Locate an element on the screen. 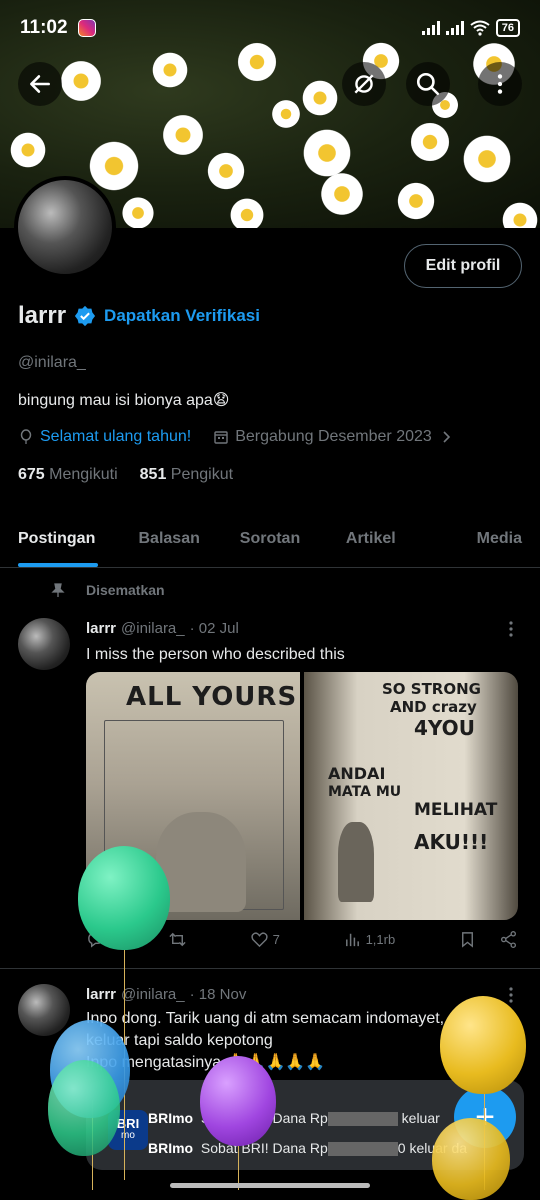 The image size is (540, 1200). home-indicator is located at coordinates (270, 1185).